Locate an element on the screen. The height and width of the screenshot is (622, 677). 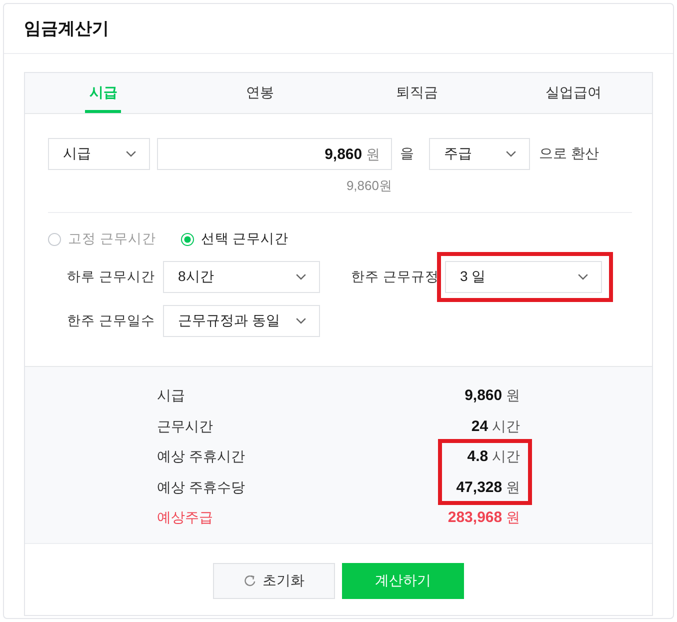
result-label: 예상주급 is located at coordinates (185, 518).